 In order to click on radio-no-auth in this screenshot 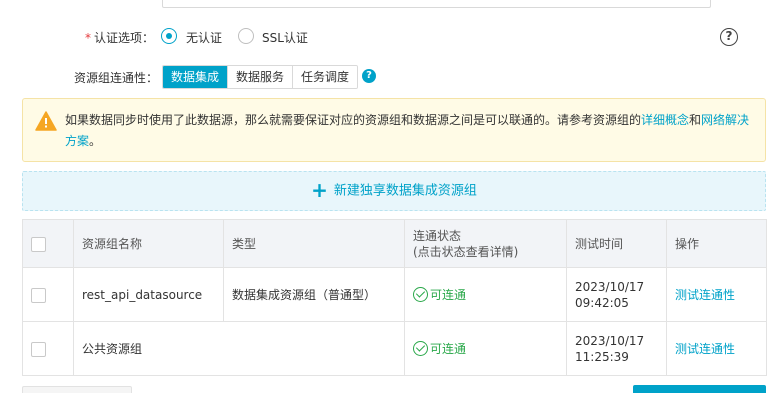, I will do `click(169, 36)`.